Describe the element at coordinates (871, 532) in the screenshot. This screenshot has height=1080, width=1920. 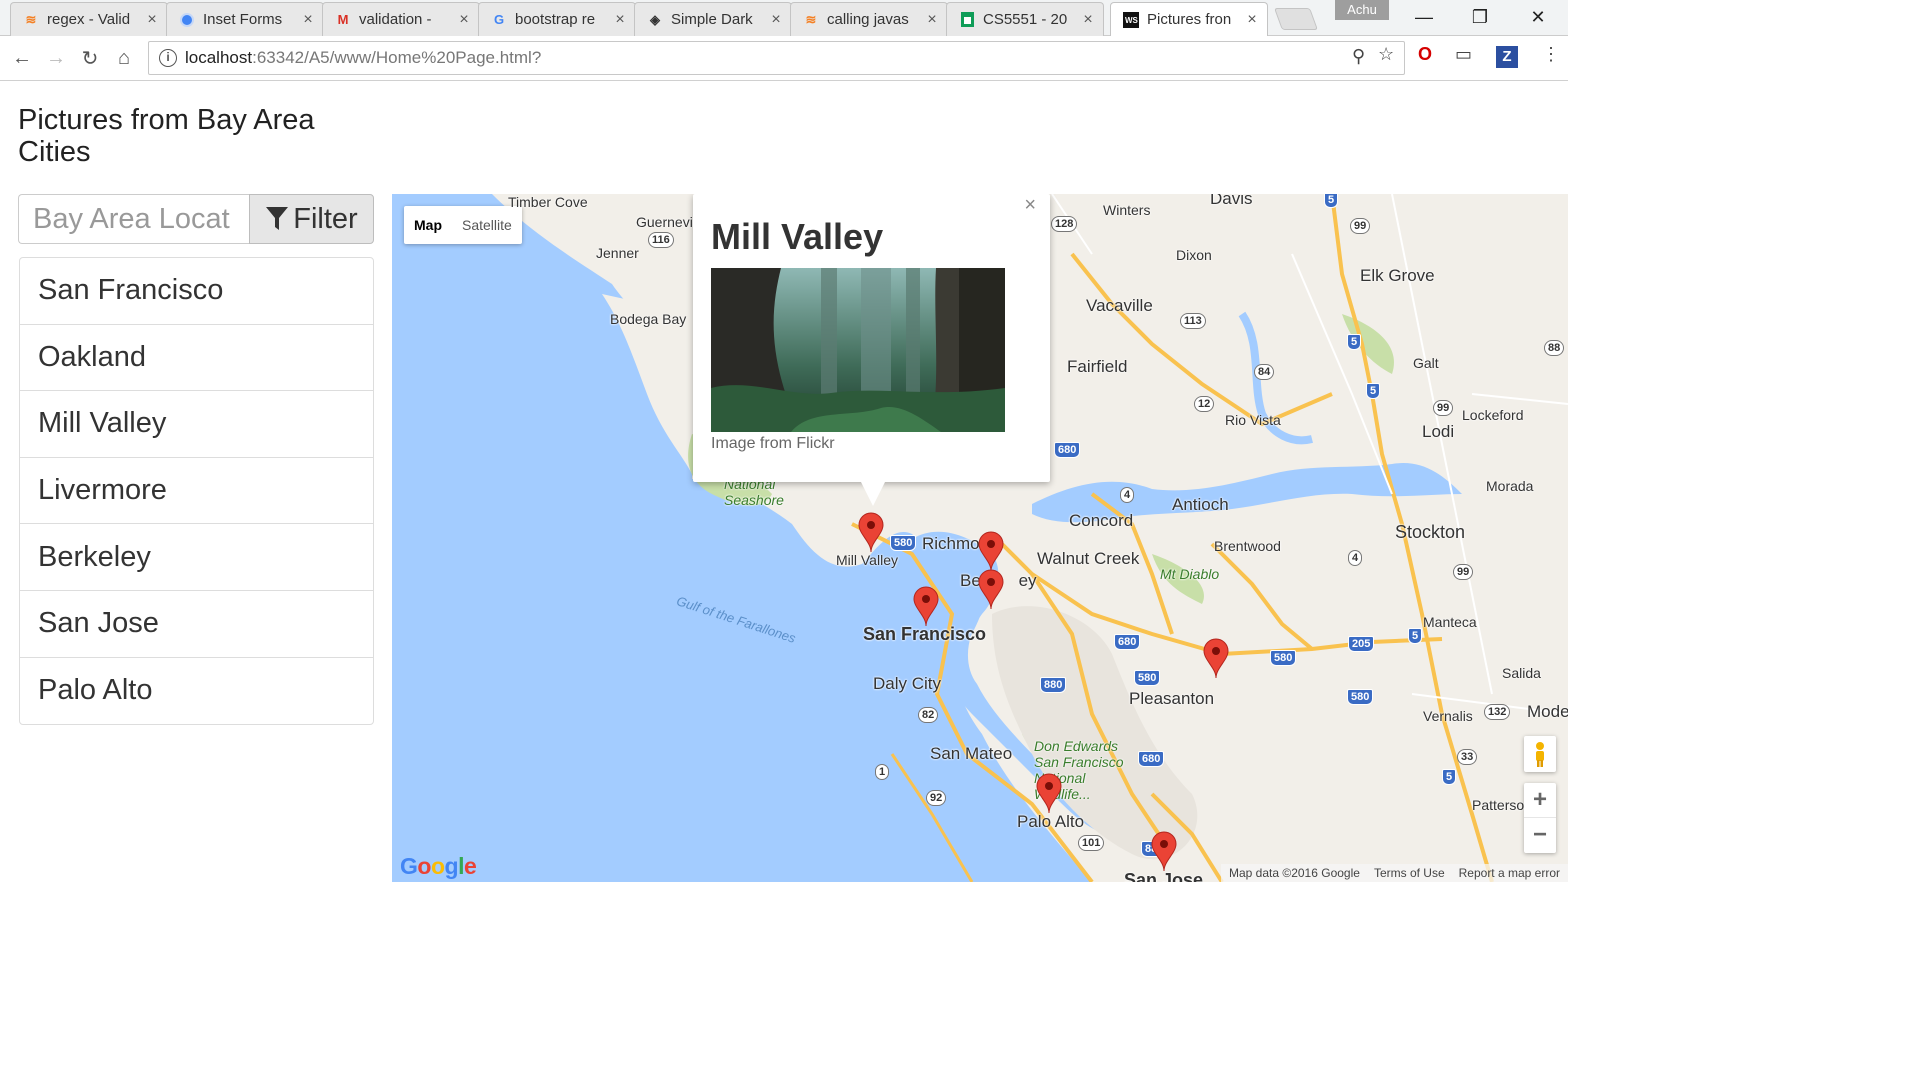
I see `map-marker-mill-valley` at that location.